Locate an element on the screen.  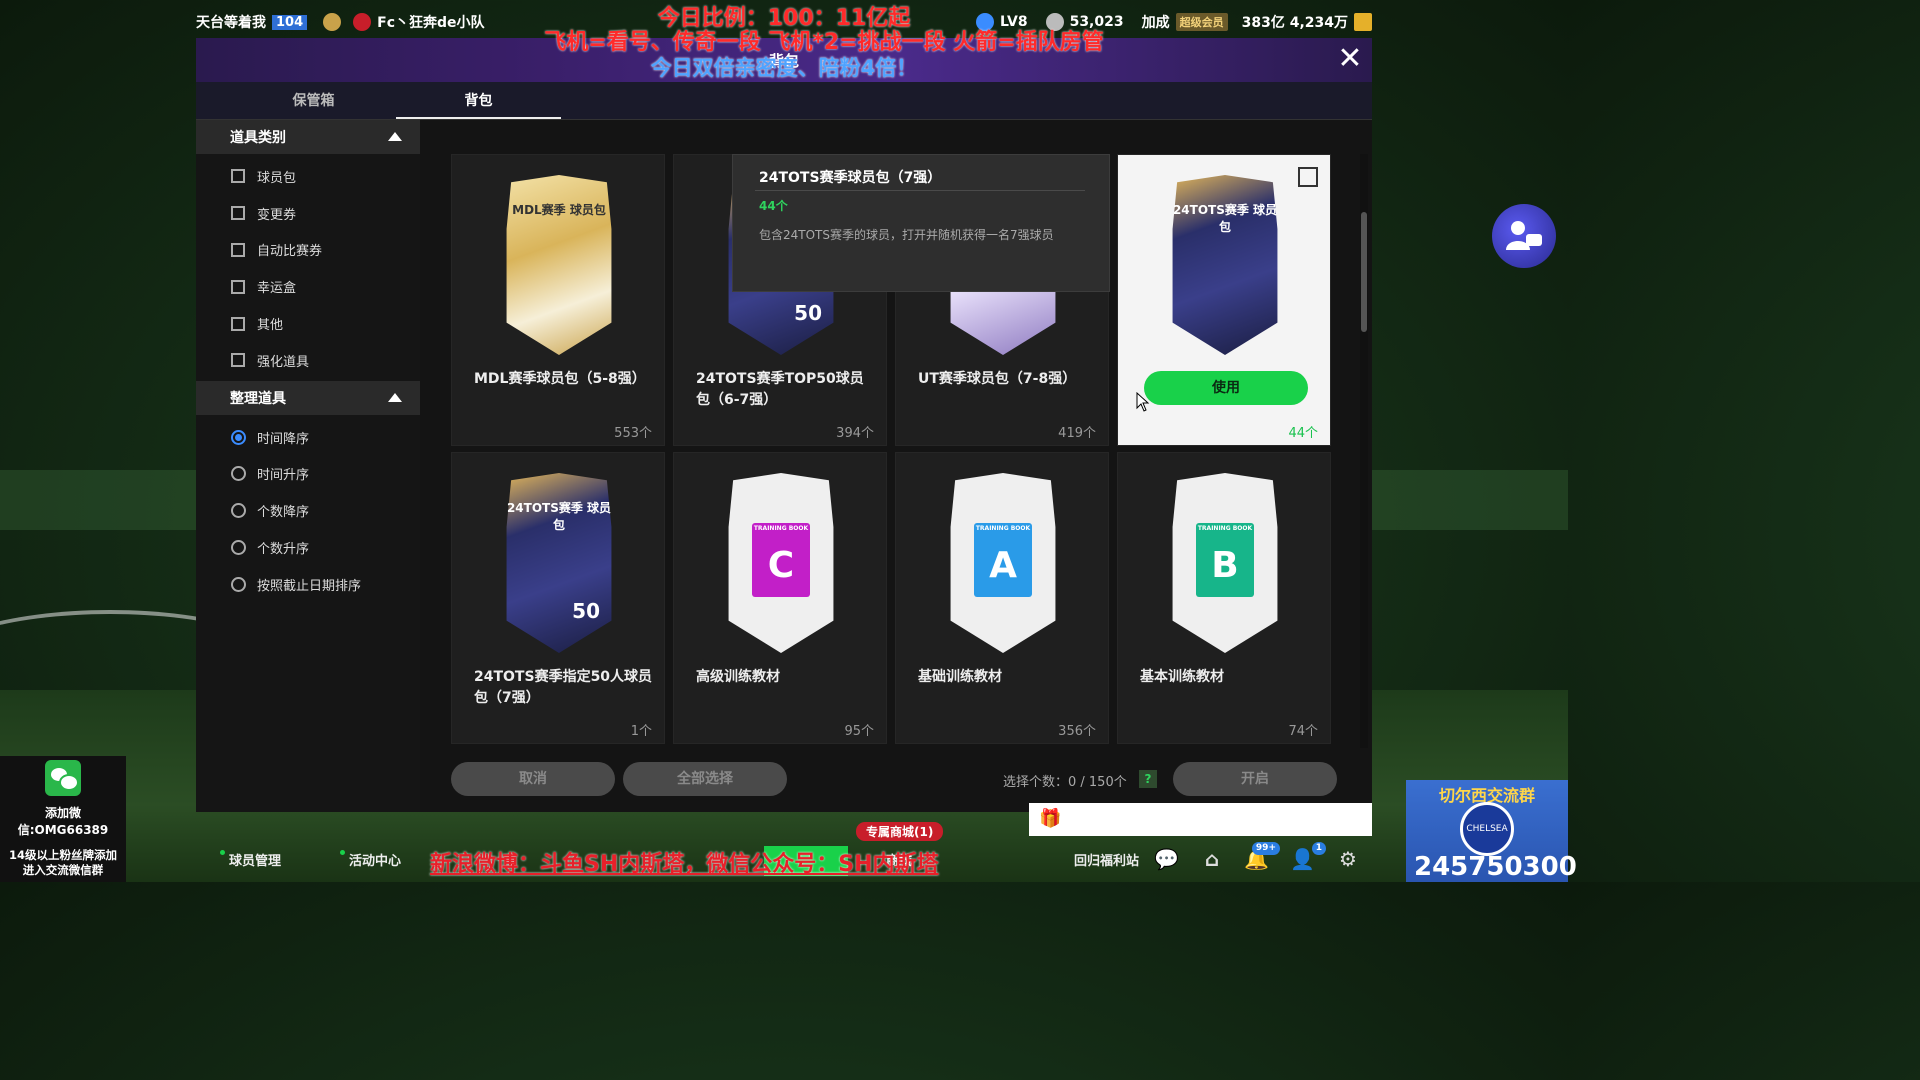
nav-welfare: 回归福利站 is located at coordinates (1106, 859).